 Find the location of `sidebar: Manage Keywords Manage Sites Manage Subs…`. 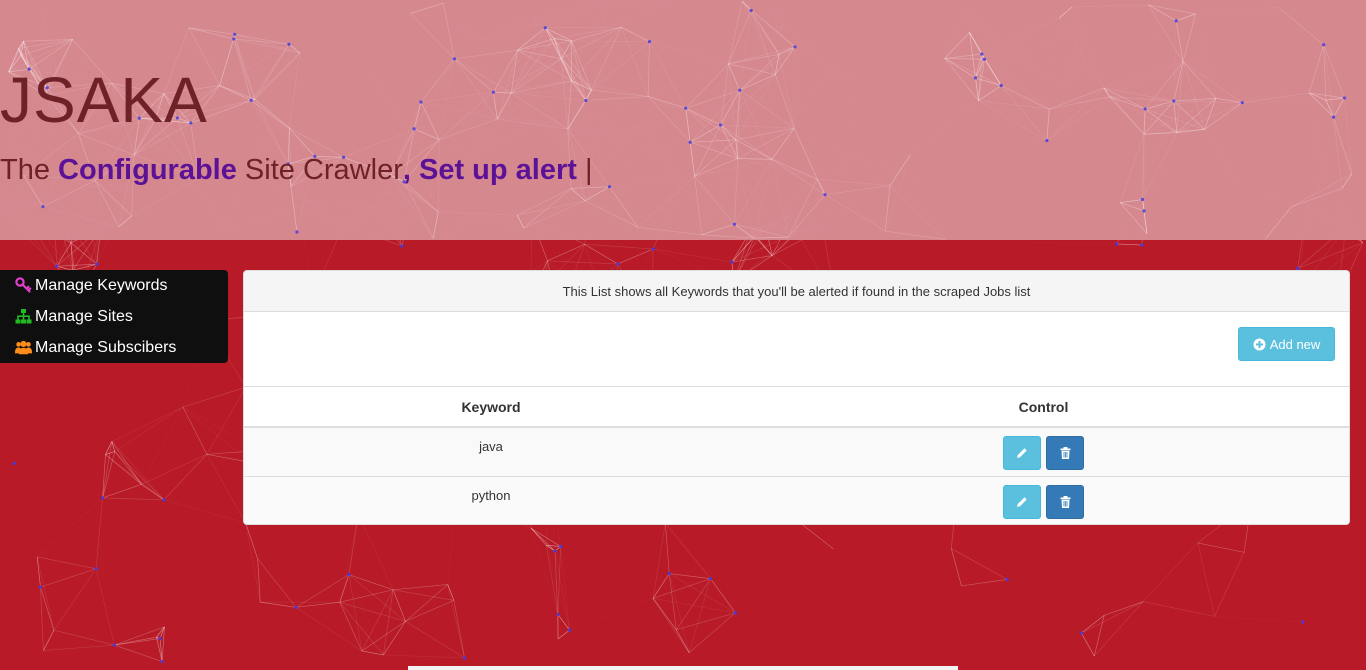

sidebar: Manage Keywords Manage Sites Manage Subs… is located at coordinates (114, 316).